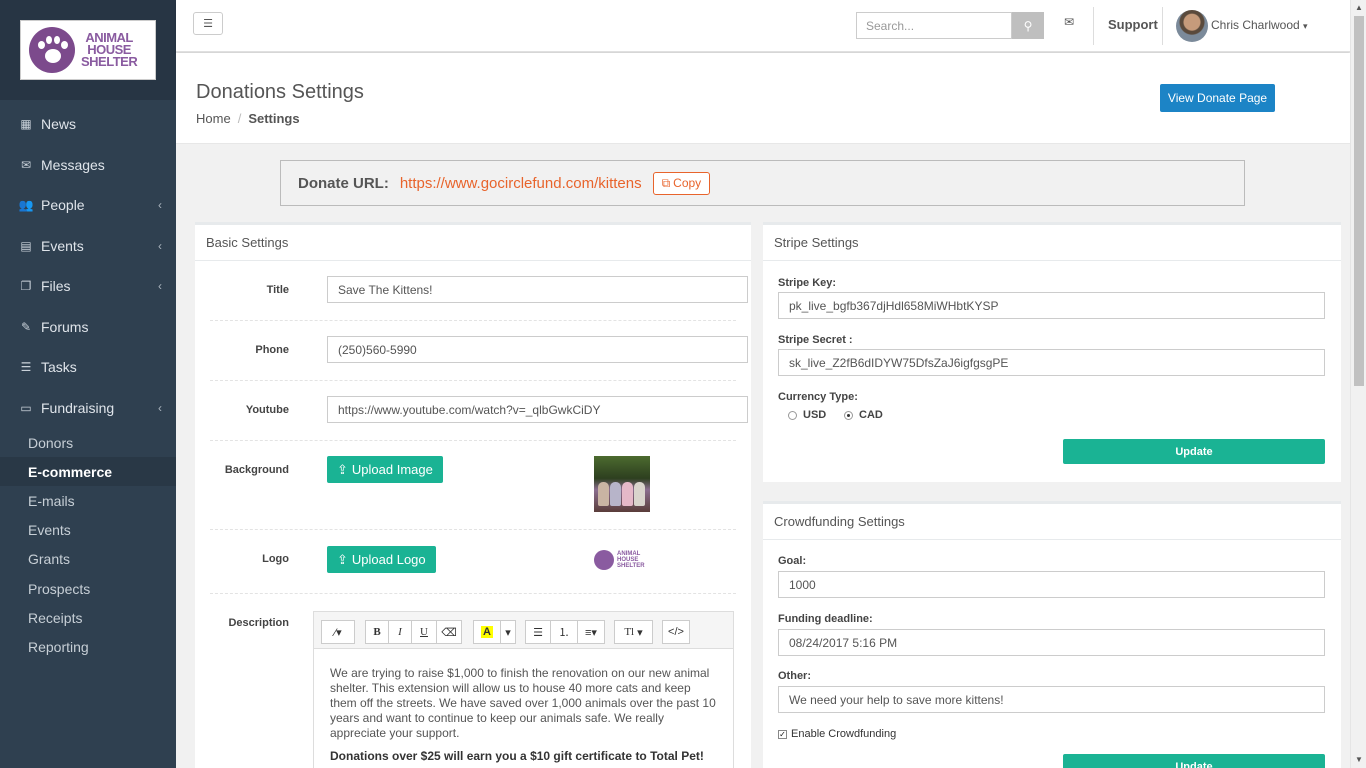  What do you see at coordinates (73, 164) in the screenshot?
I see `sidebar-item-label: Messages` at bounding box center [73, 164].